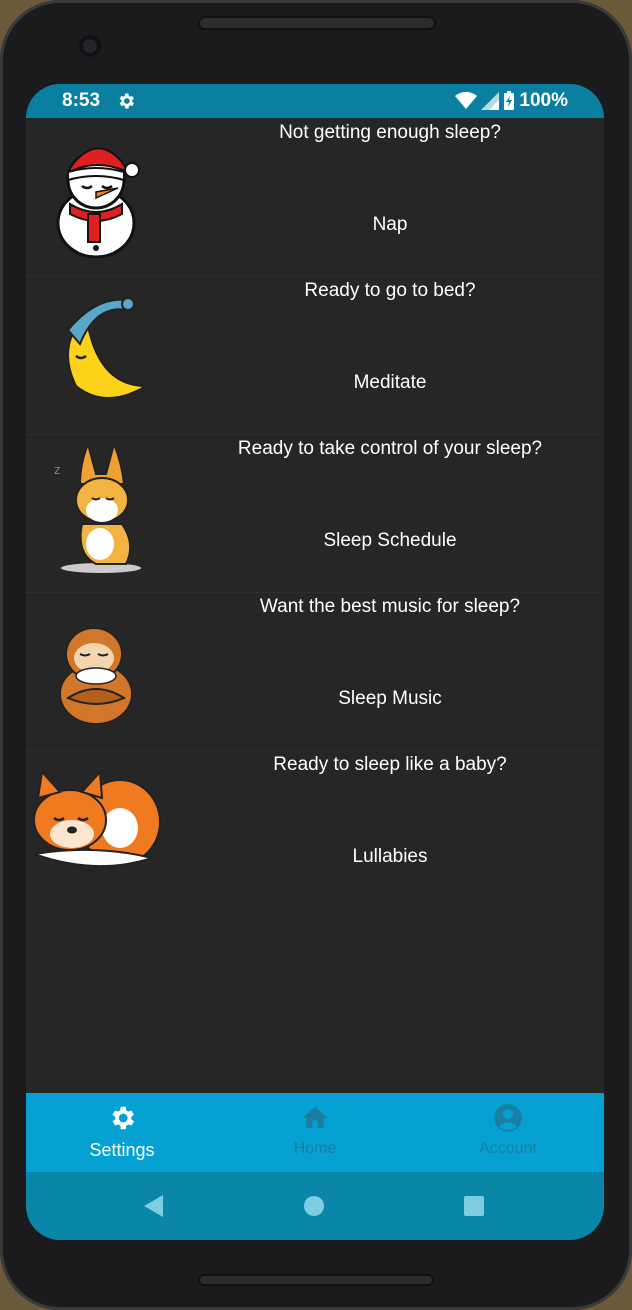  Describe the element at coordinates (390, 764) in the screenshot. I see `row-question: Ready to sleep like a baby?` at that location.